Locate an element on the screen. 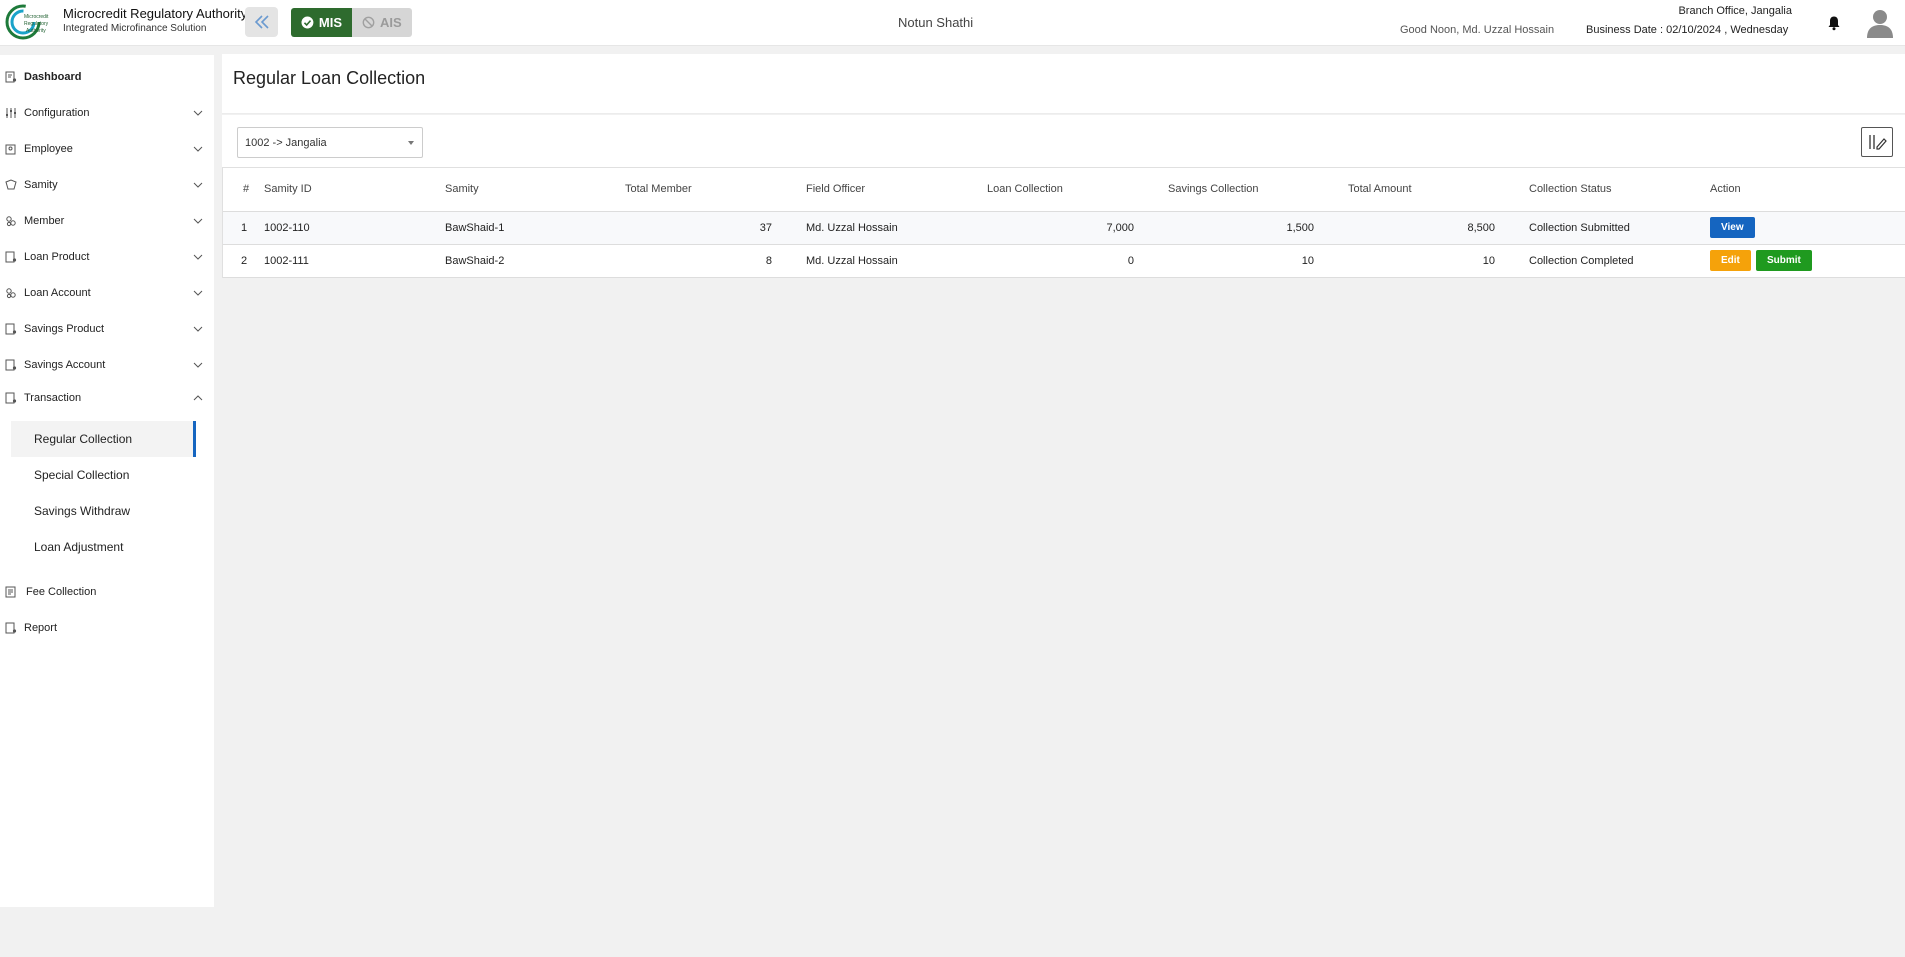 Image resolution: width=1905 pixels, height=957 pixels. sidebar-item-report: Report is located at coordinates (107, 628).